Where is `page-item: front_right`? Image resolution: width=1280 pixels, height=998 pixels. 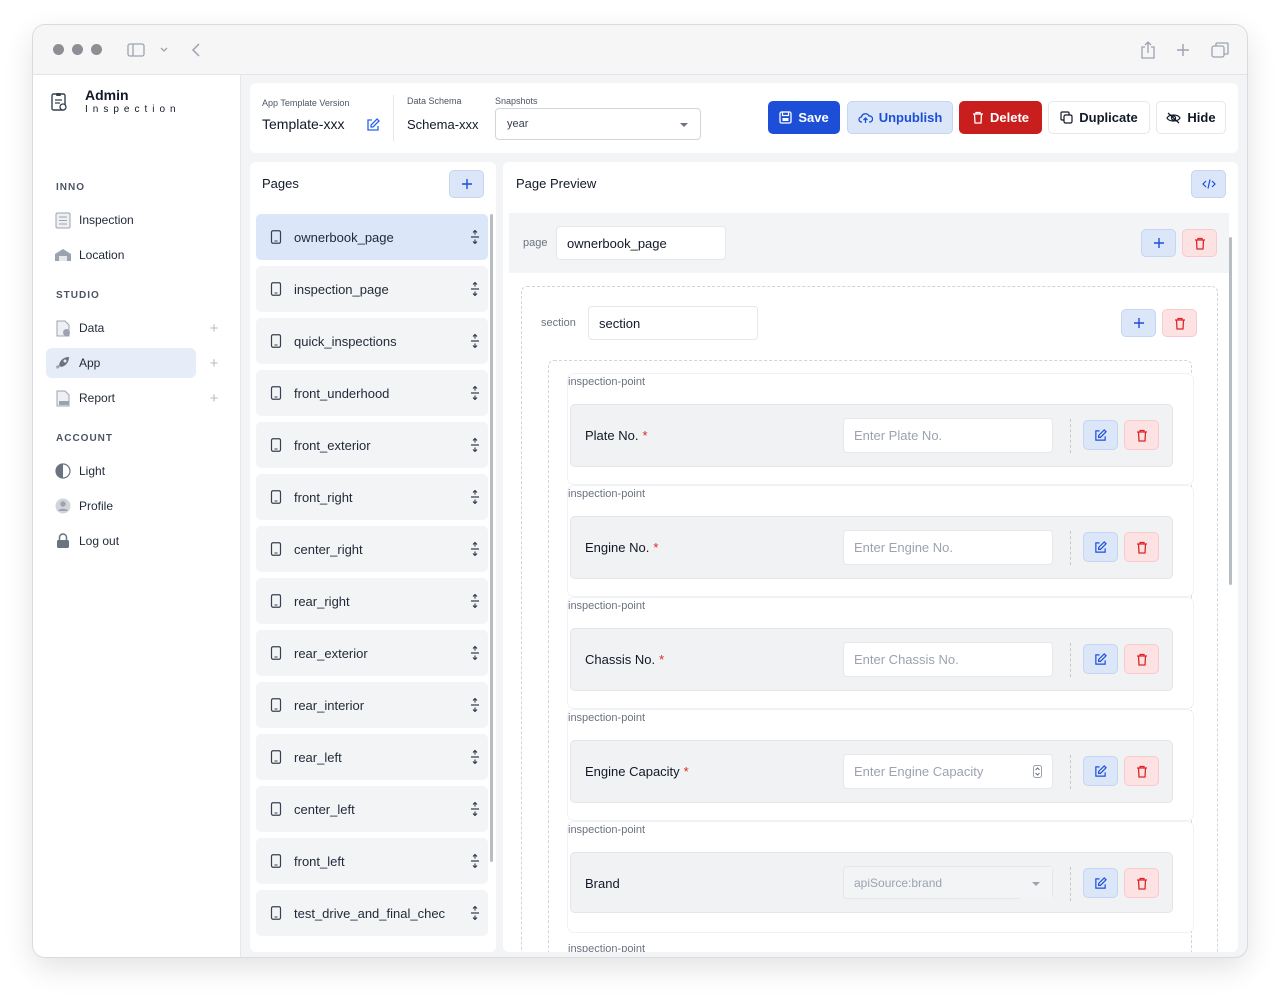 page-item: front_right is located at coordinates (372, 497).